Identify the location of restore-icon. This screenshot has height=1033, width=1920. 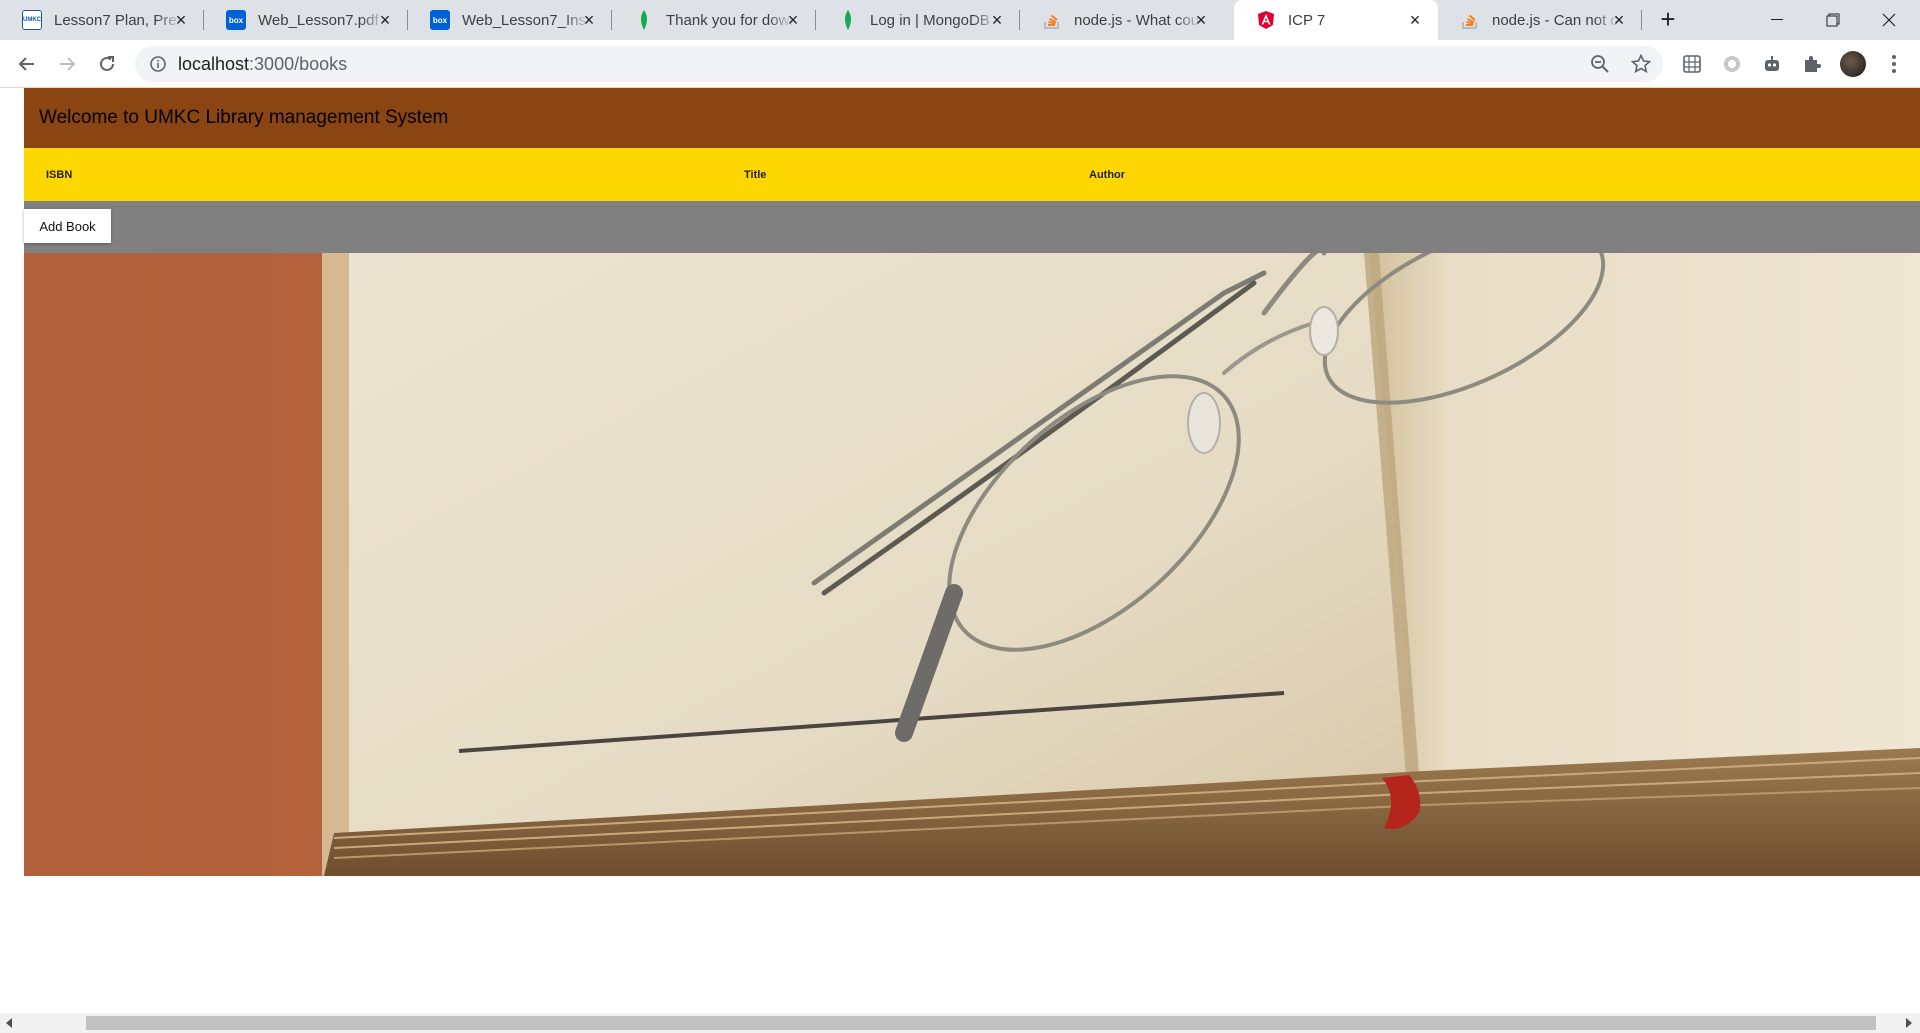
(1833, 20).